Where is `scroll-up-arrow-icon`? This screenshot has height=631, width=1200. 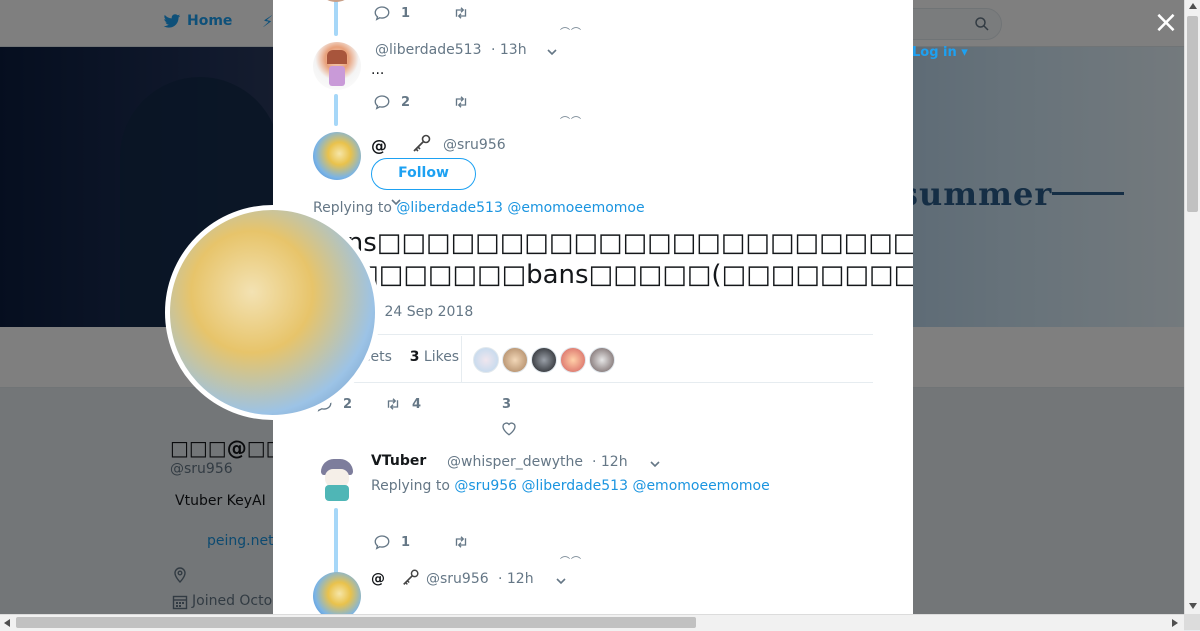
scroll-up-arrow-icon is located at coordinates (1193, 6).